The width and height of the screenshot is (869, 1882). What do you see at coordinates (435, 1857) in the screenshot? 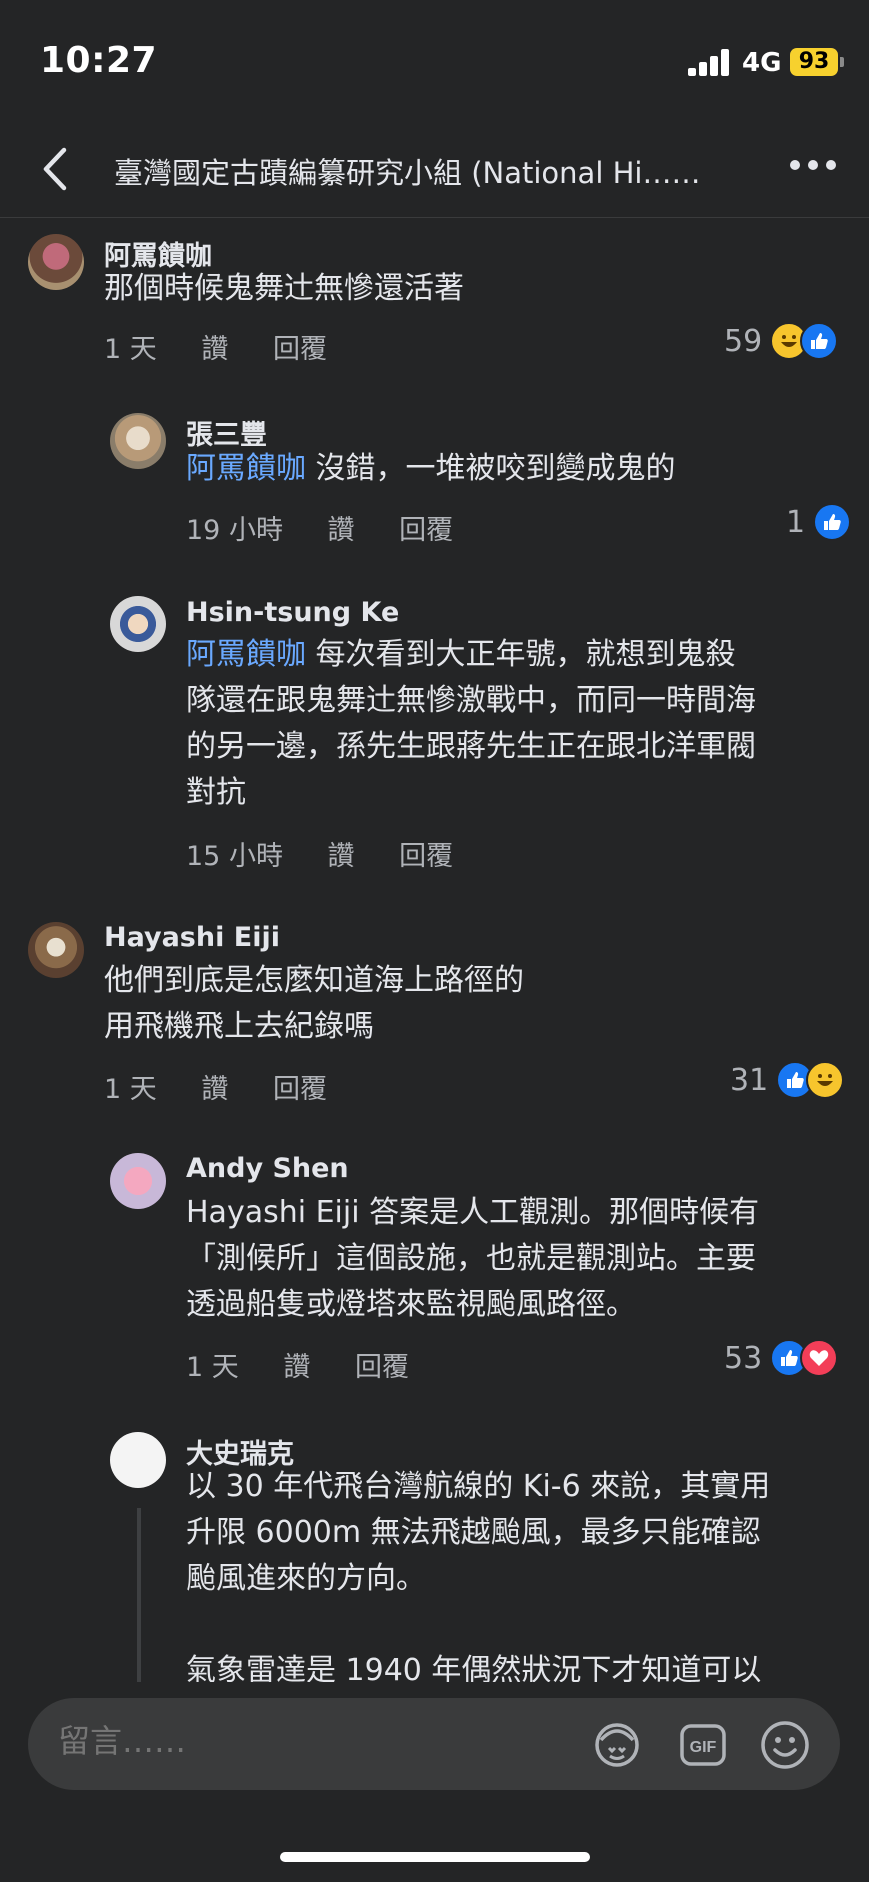
I see `home-indicator` at bounding box center [435, 1857].